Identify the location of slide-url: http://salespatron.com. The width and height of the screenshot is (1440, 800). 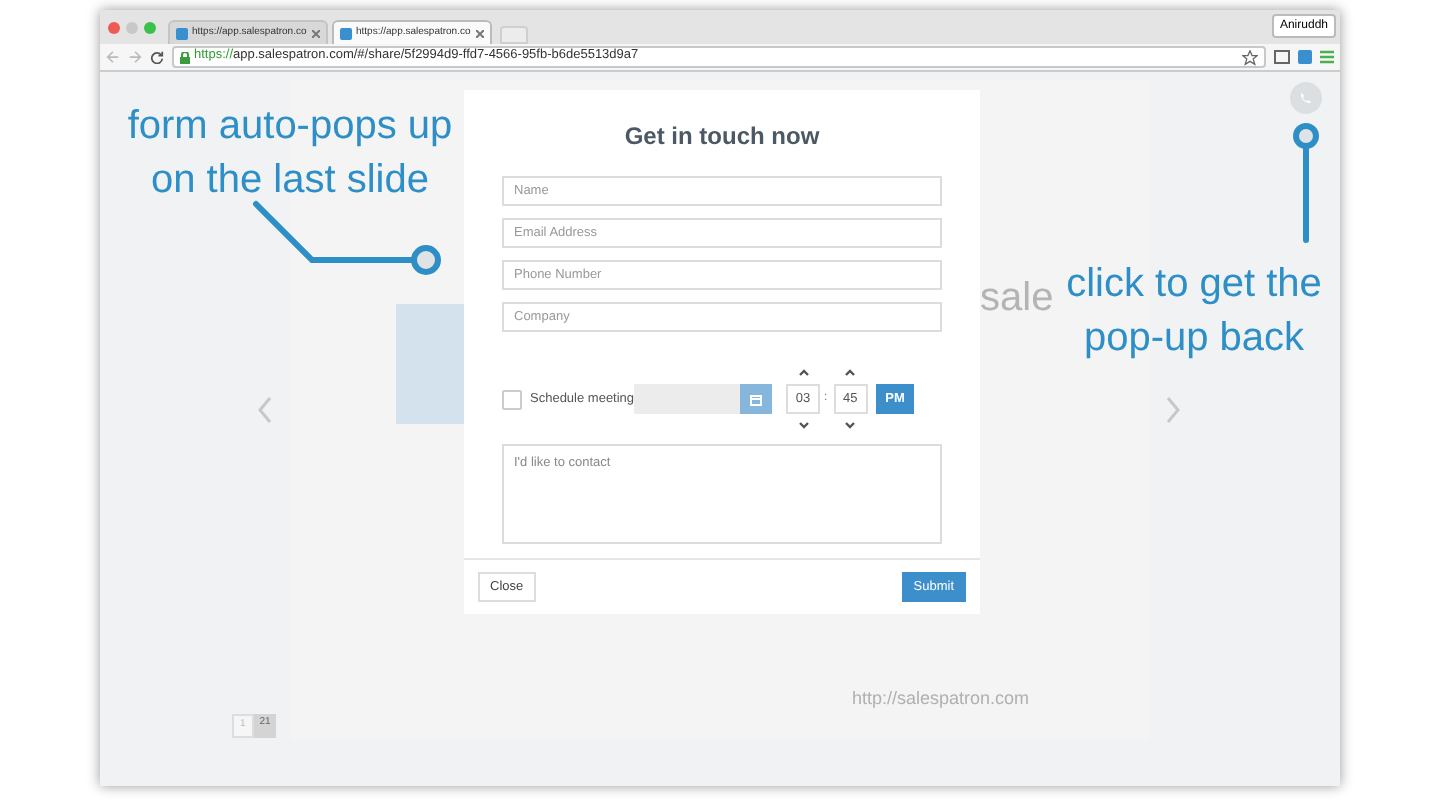
(941, 699).